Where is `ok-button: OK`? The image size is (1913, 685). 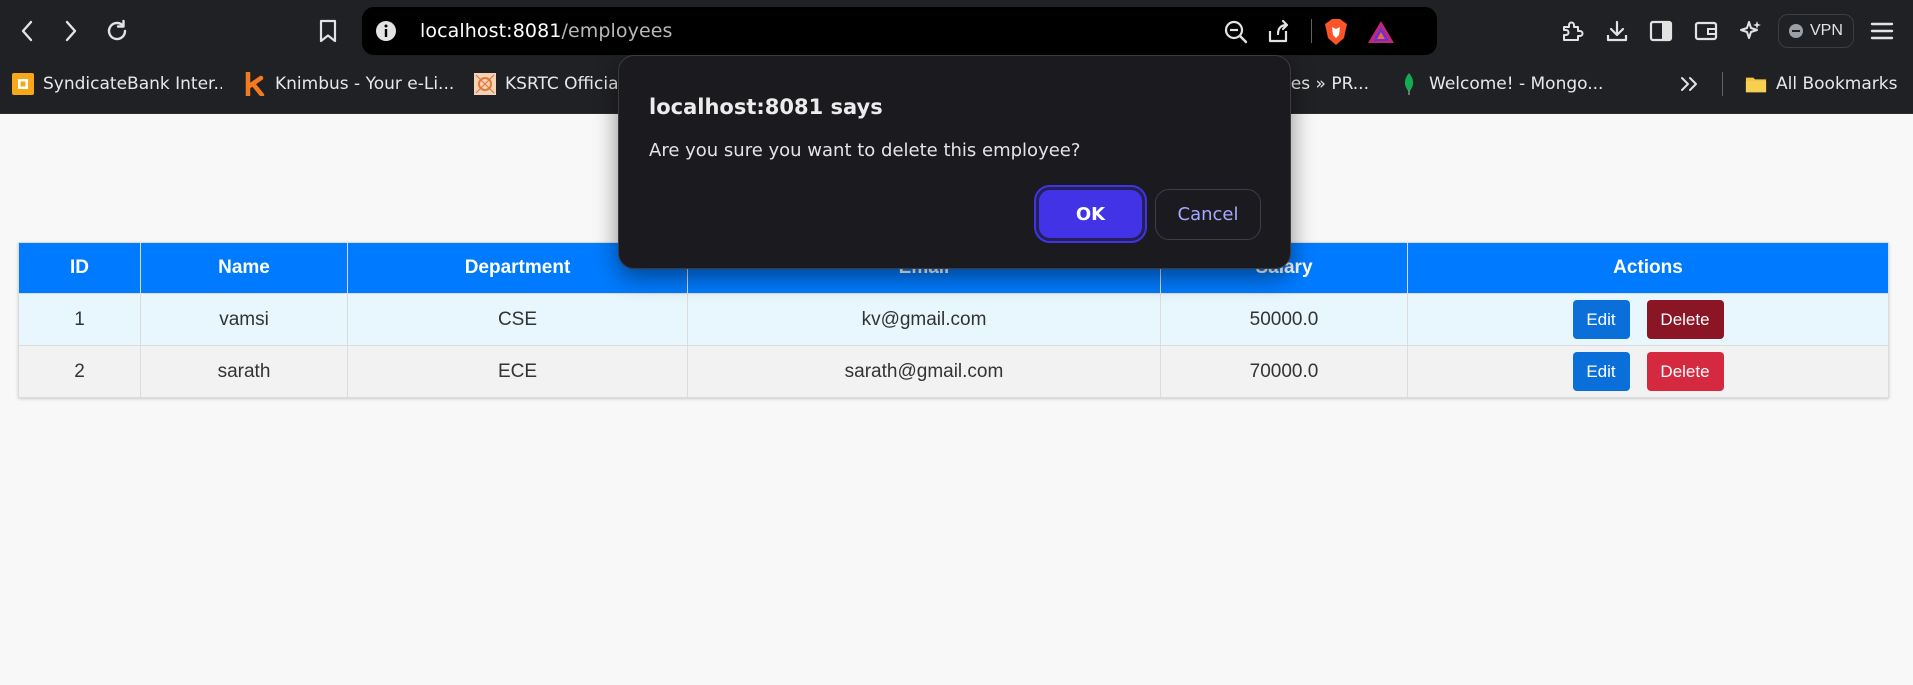
ok-button: OK is located at coordinates (1090, 214).